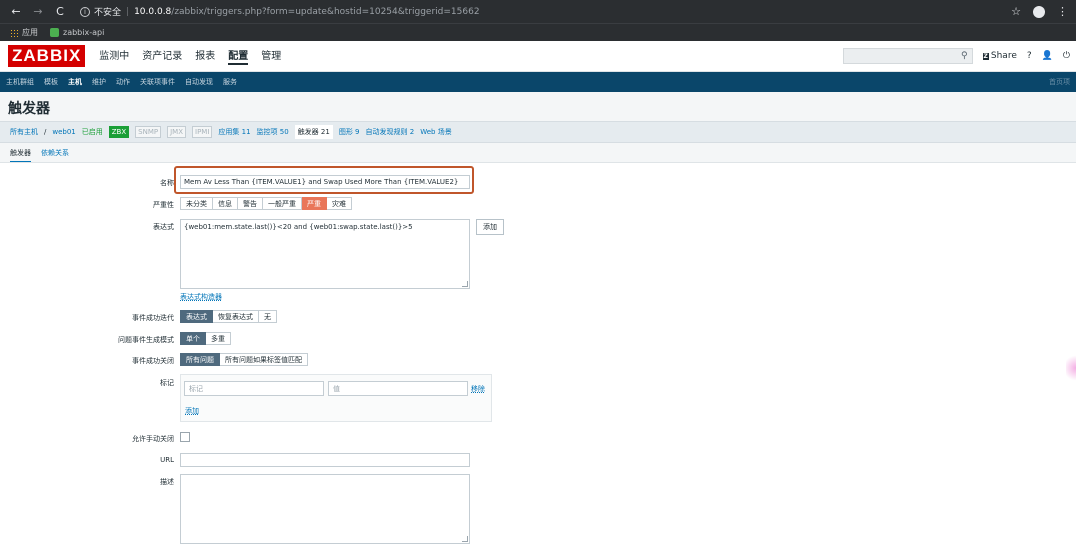 The width and height of the screenshot is (1076, 544). What do you see at coordinates (199, 82) in the screenshot?
I see `submenu-discovery: 自动发现` at bounding box center [199, 82].